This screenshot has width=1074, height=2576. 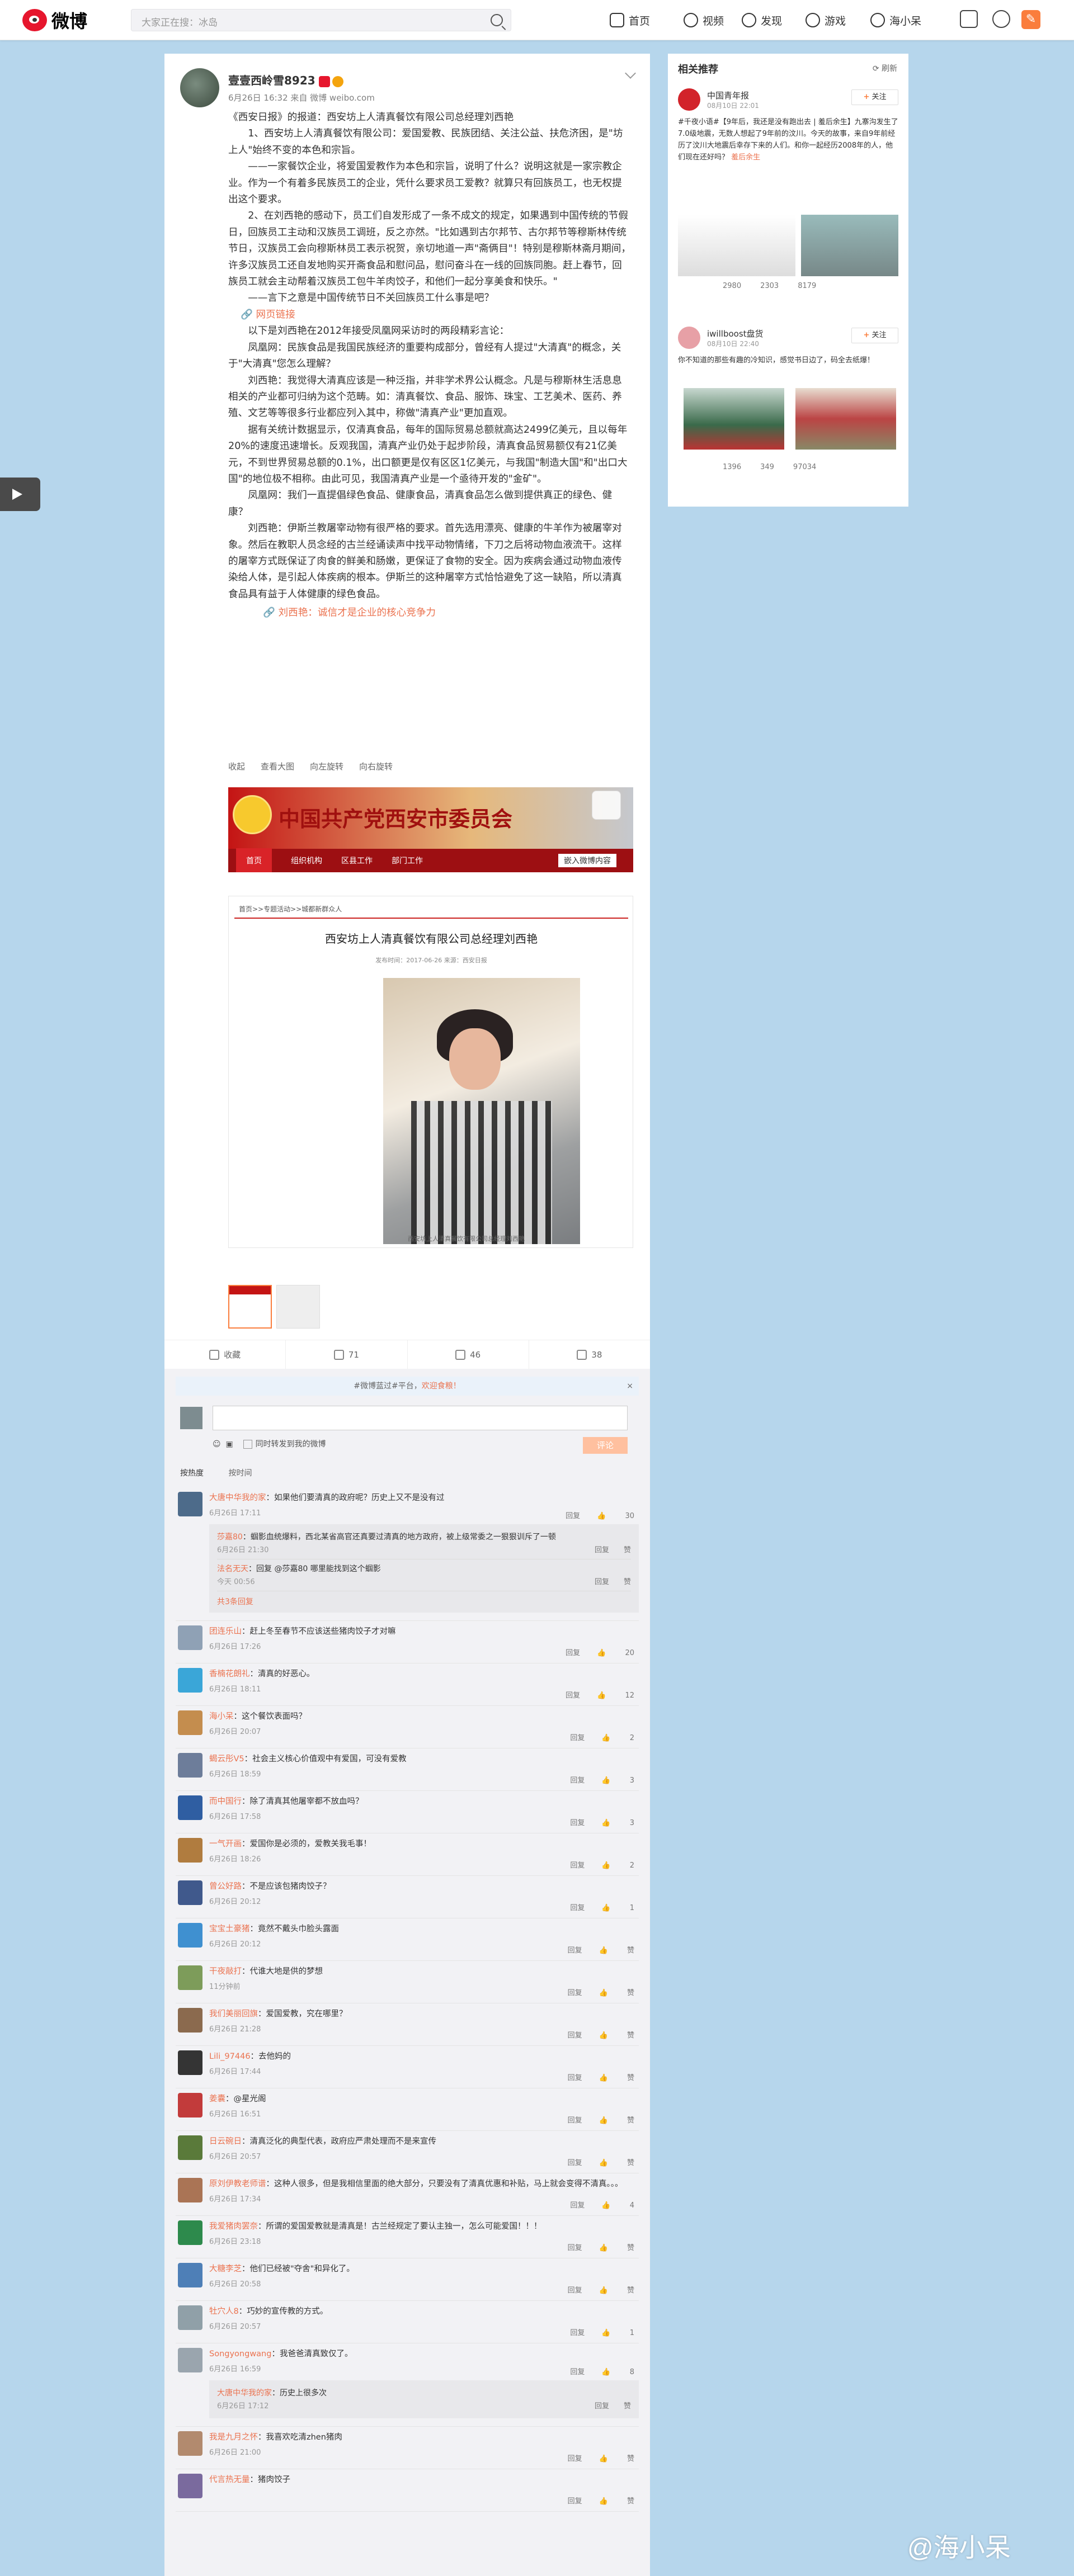 I want to click on card-comment-count: 2303, so click(x=769, y=286).